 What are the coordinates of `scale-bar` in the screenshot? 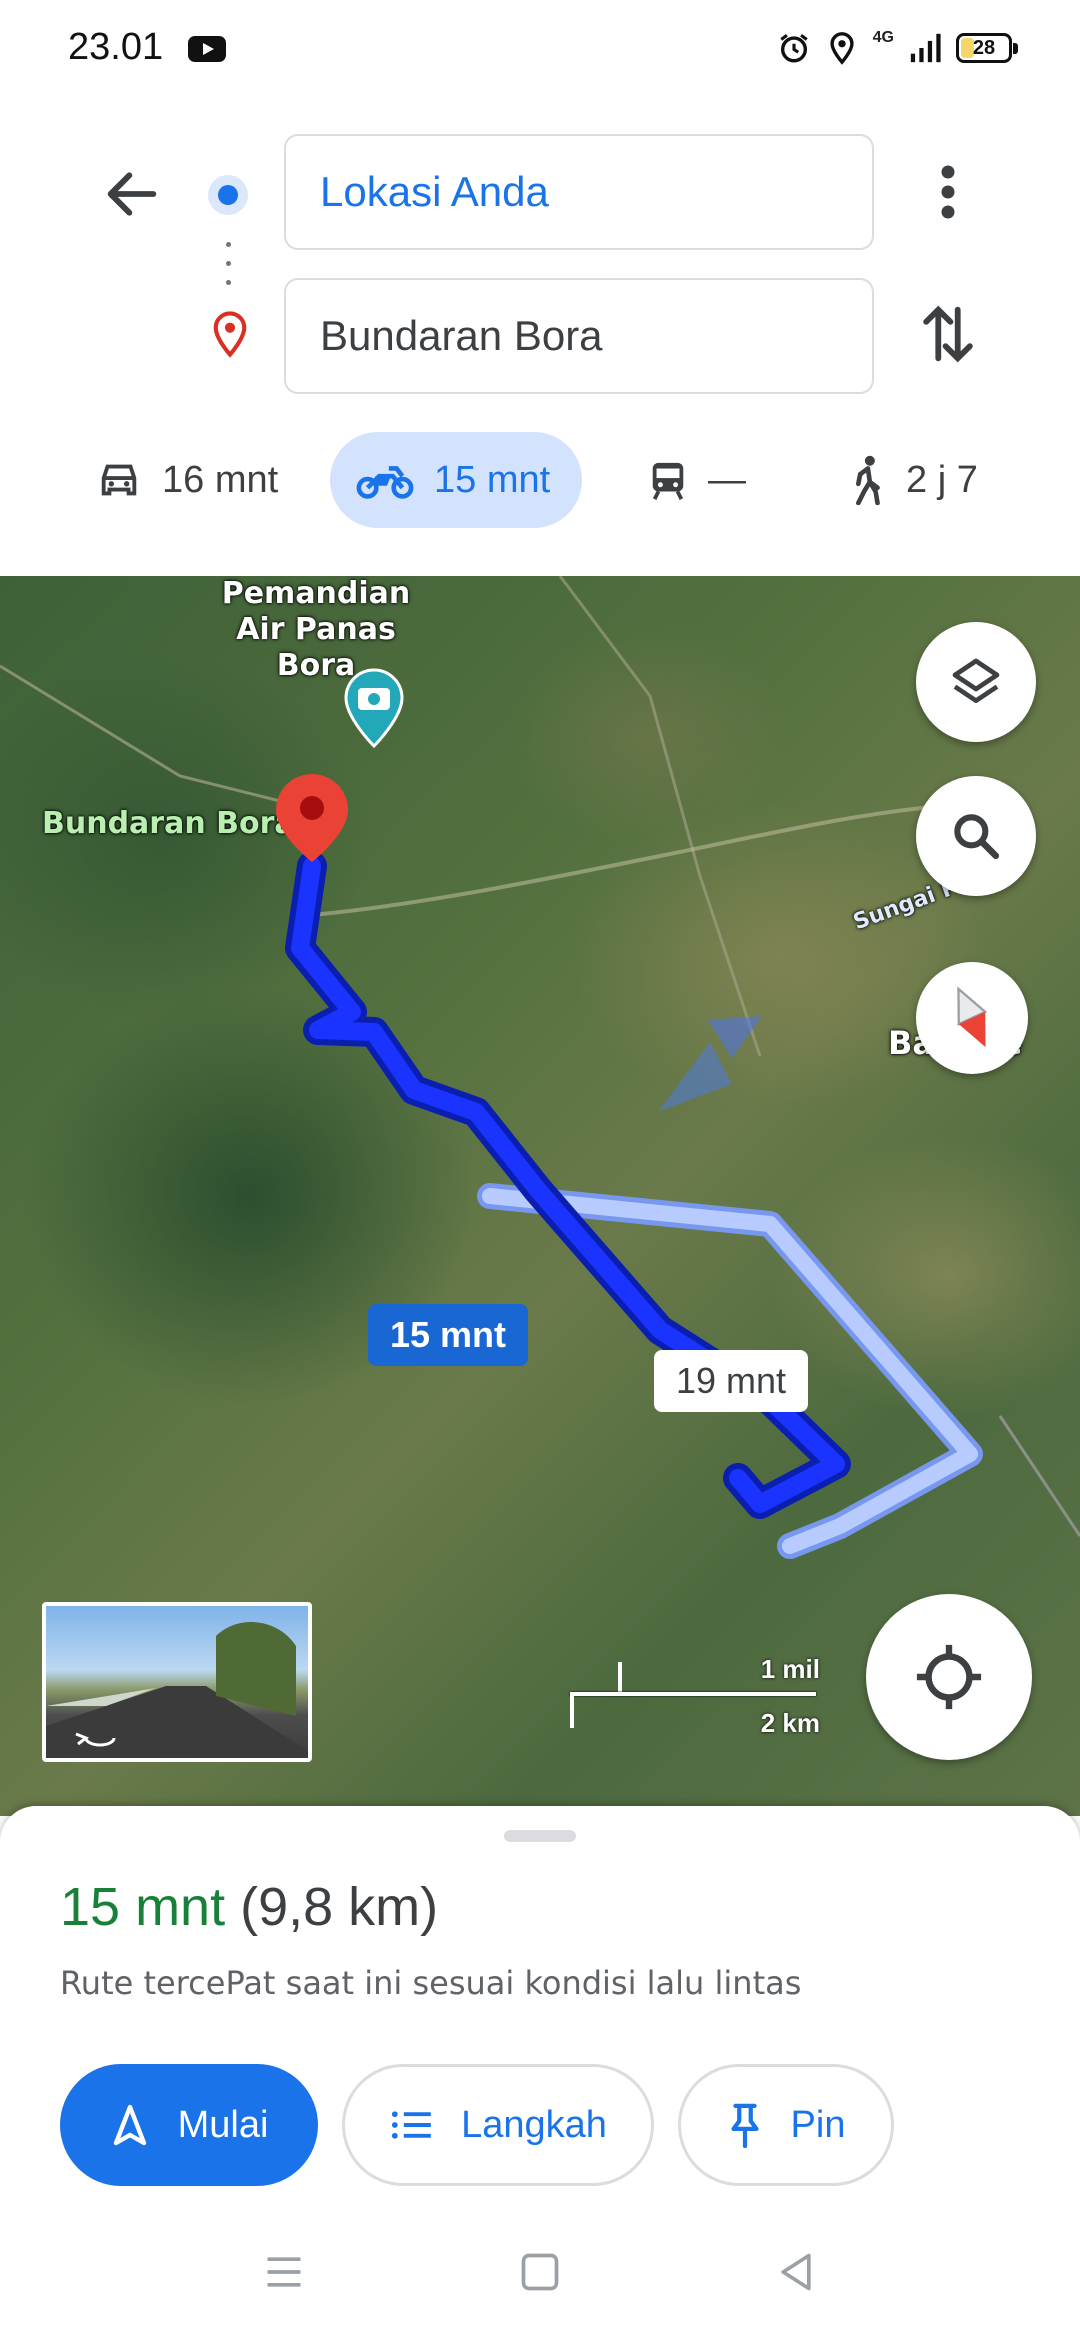 It's located at (693, 1694).